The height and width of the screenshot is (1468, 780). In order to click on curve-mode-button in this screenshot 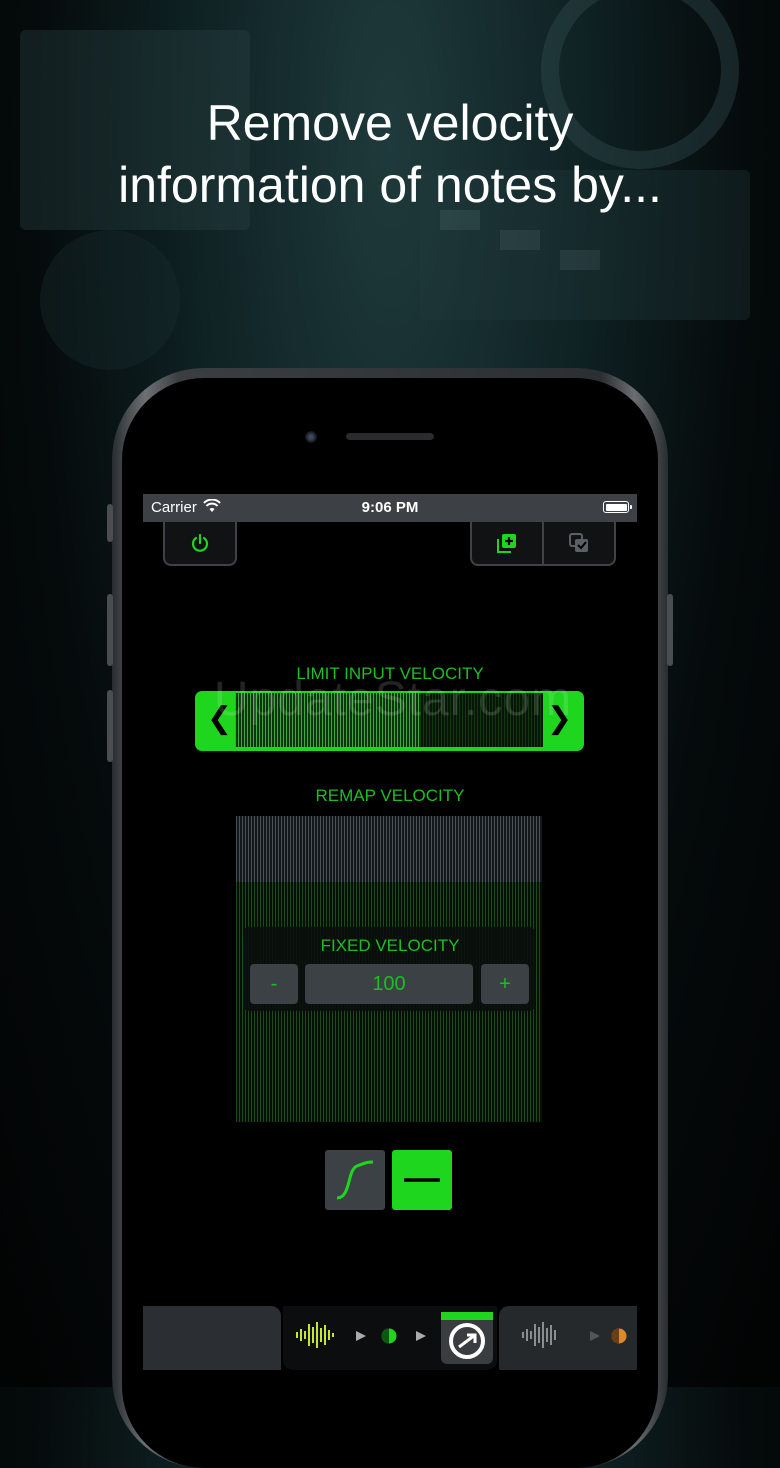, I will do `click(355, 1180)`.